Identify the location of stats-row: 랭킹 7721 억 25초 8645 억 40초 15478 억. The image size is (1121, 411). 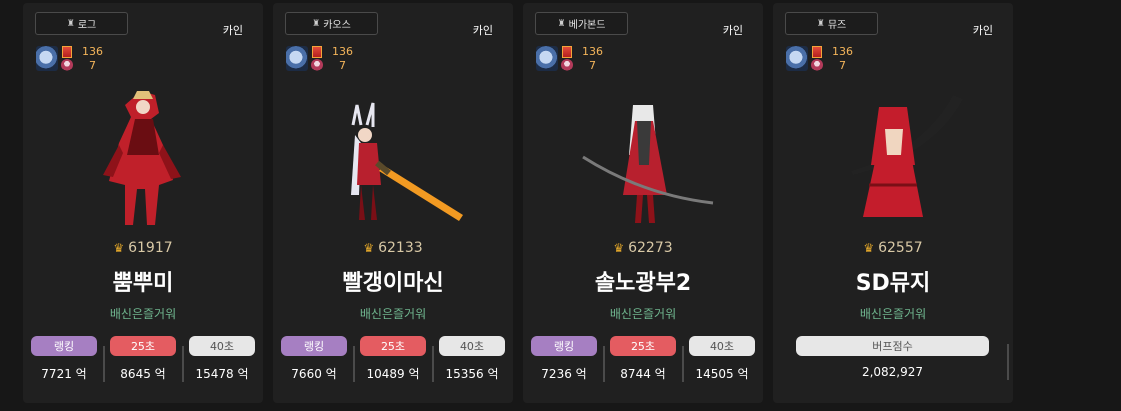
(143, 359).